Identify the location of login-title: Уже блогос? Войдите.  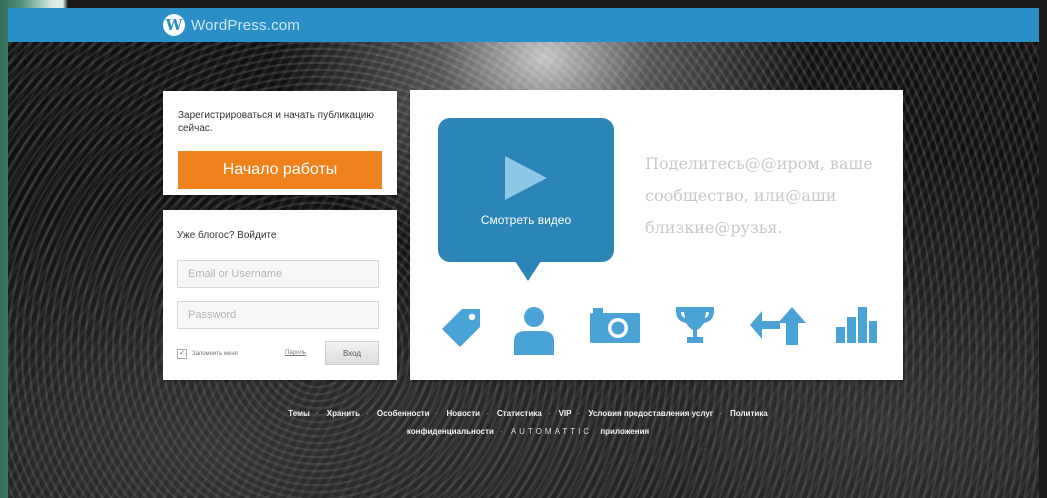
(227, 235).